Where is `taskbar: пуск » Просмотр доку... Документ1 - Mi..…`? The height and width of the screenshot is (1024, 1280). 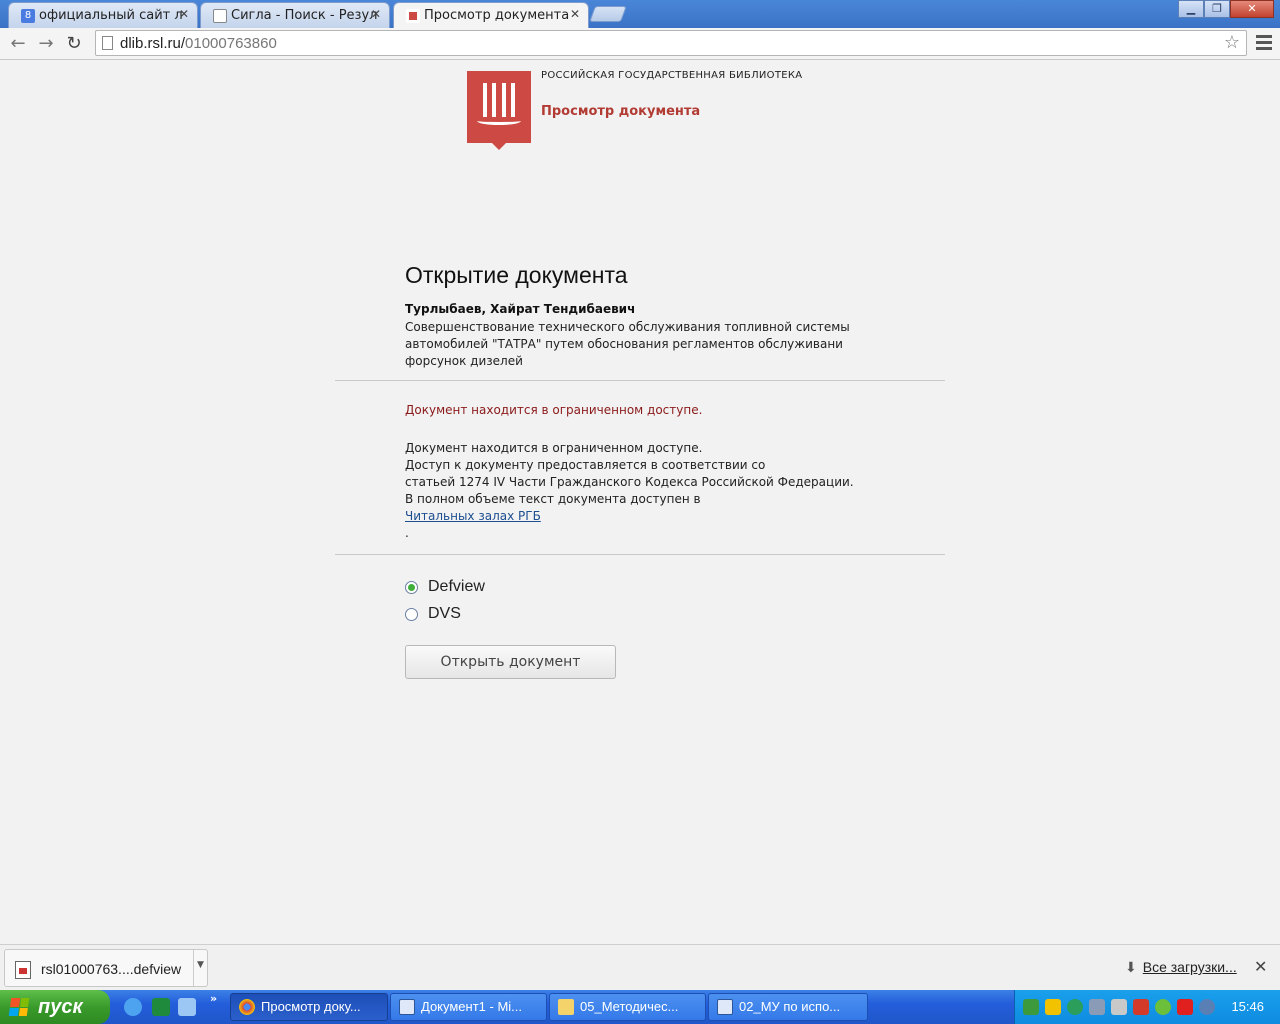 taskbar: пуск » Просмотр доку... Документ1 - Mi..… is located at coordinates (640, 1007).